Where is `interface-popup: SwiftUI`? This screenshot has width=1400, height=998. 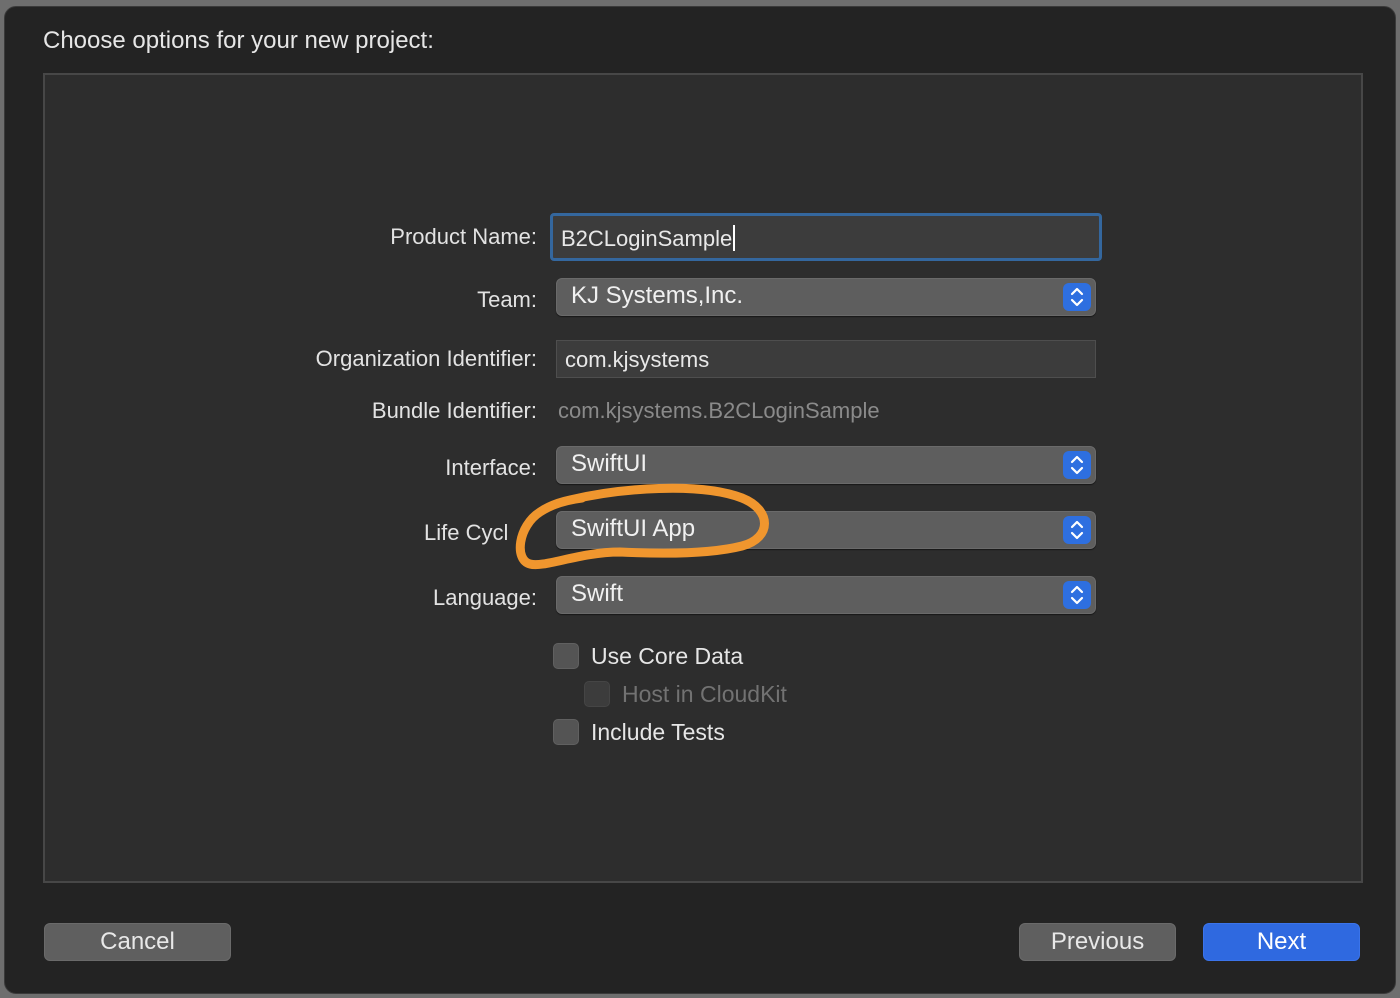
interface-popup: SwiftUI is located at coordinates (826, 465).